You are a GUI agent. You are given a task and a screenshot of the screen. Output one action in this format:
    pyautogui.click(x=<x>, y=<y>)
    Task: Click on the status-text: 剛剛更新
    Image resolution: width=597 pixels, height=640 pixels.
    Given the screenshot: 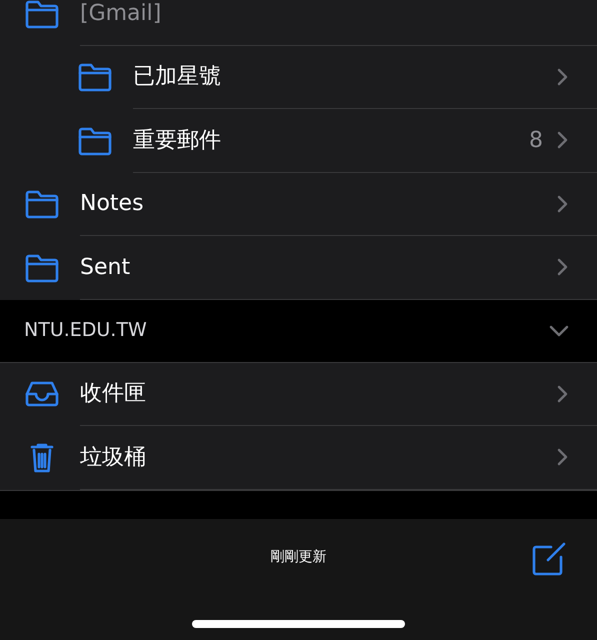 What is the action you would take?
    pyautogui.click(x=298, y=557)
    